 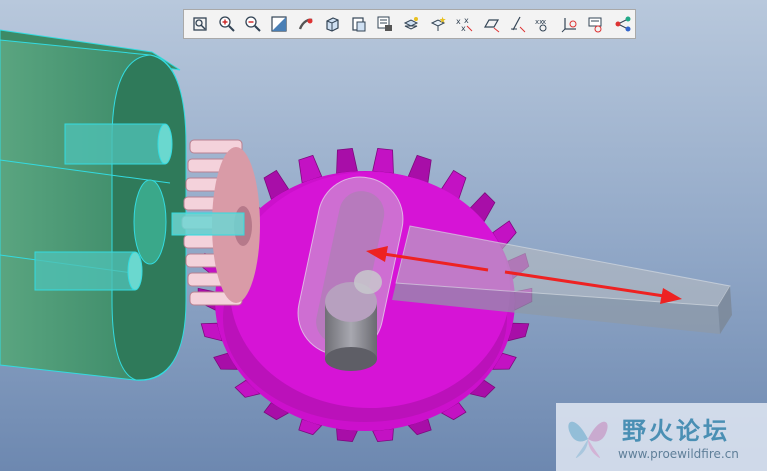 I want to click on datum-points-button: xxx, so click(x=464, y=24).